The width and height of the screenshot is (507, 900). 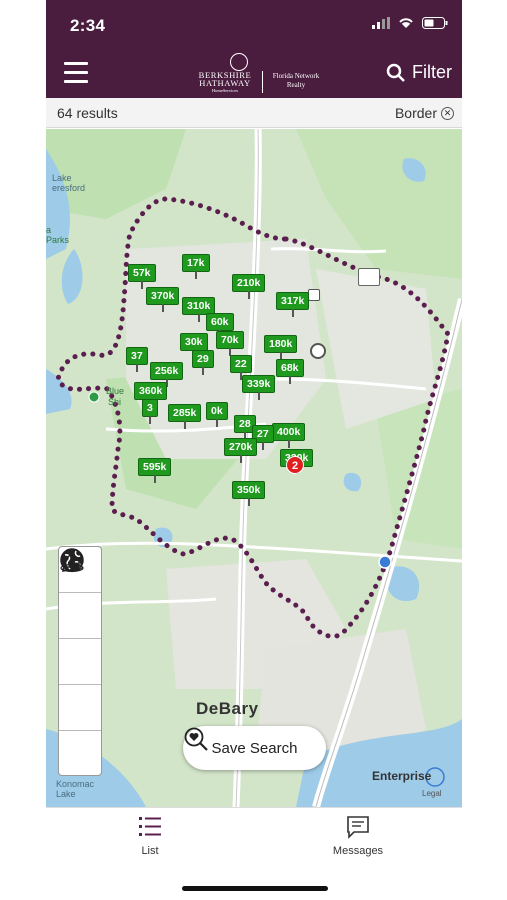 I want to click on listing-pin: 210k, so click(x=249, y=286).